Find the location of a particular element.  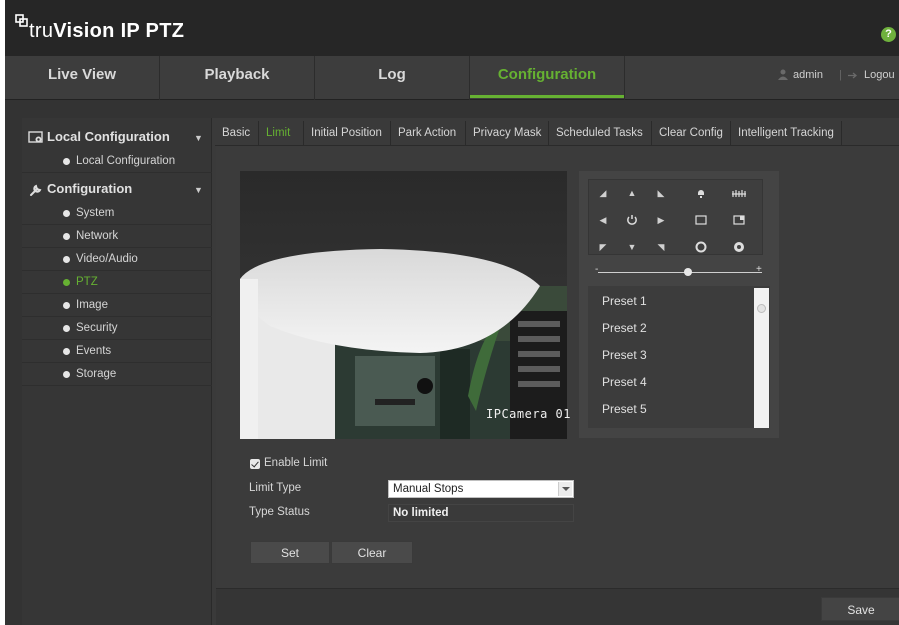

pan-up-left-button: ◢ is located at coordinates (603, 193).